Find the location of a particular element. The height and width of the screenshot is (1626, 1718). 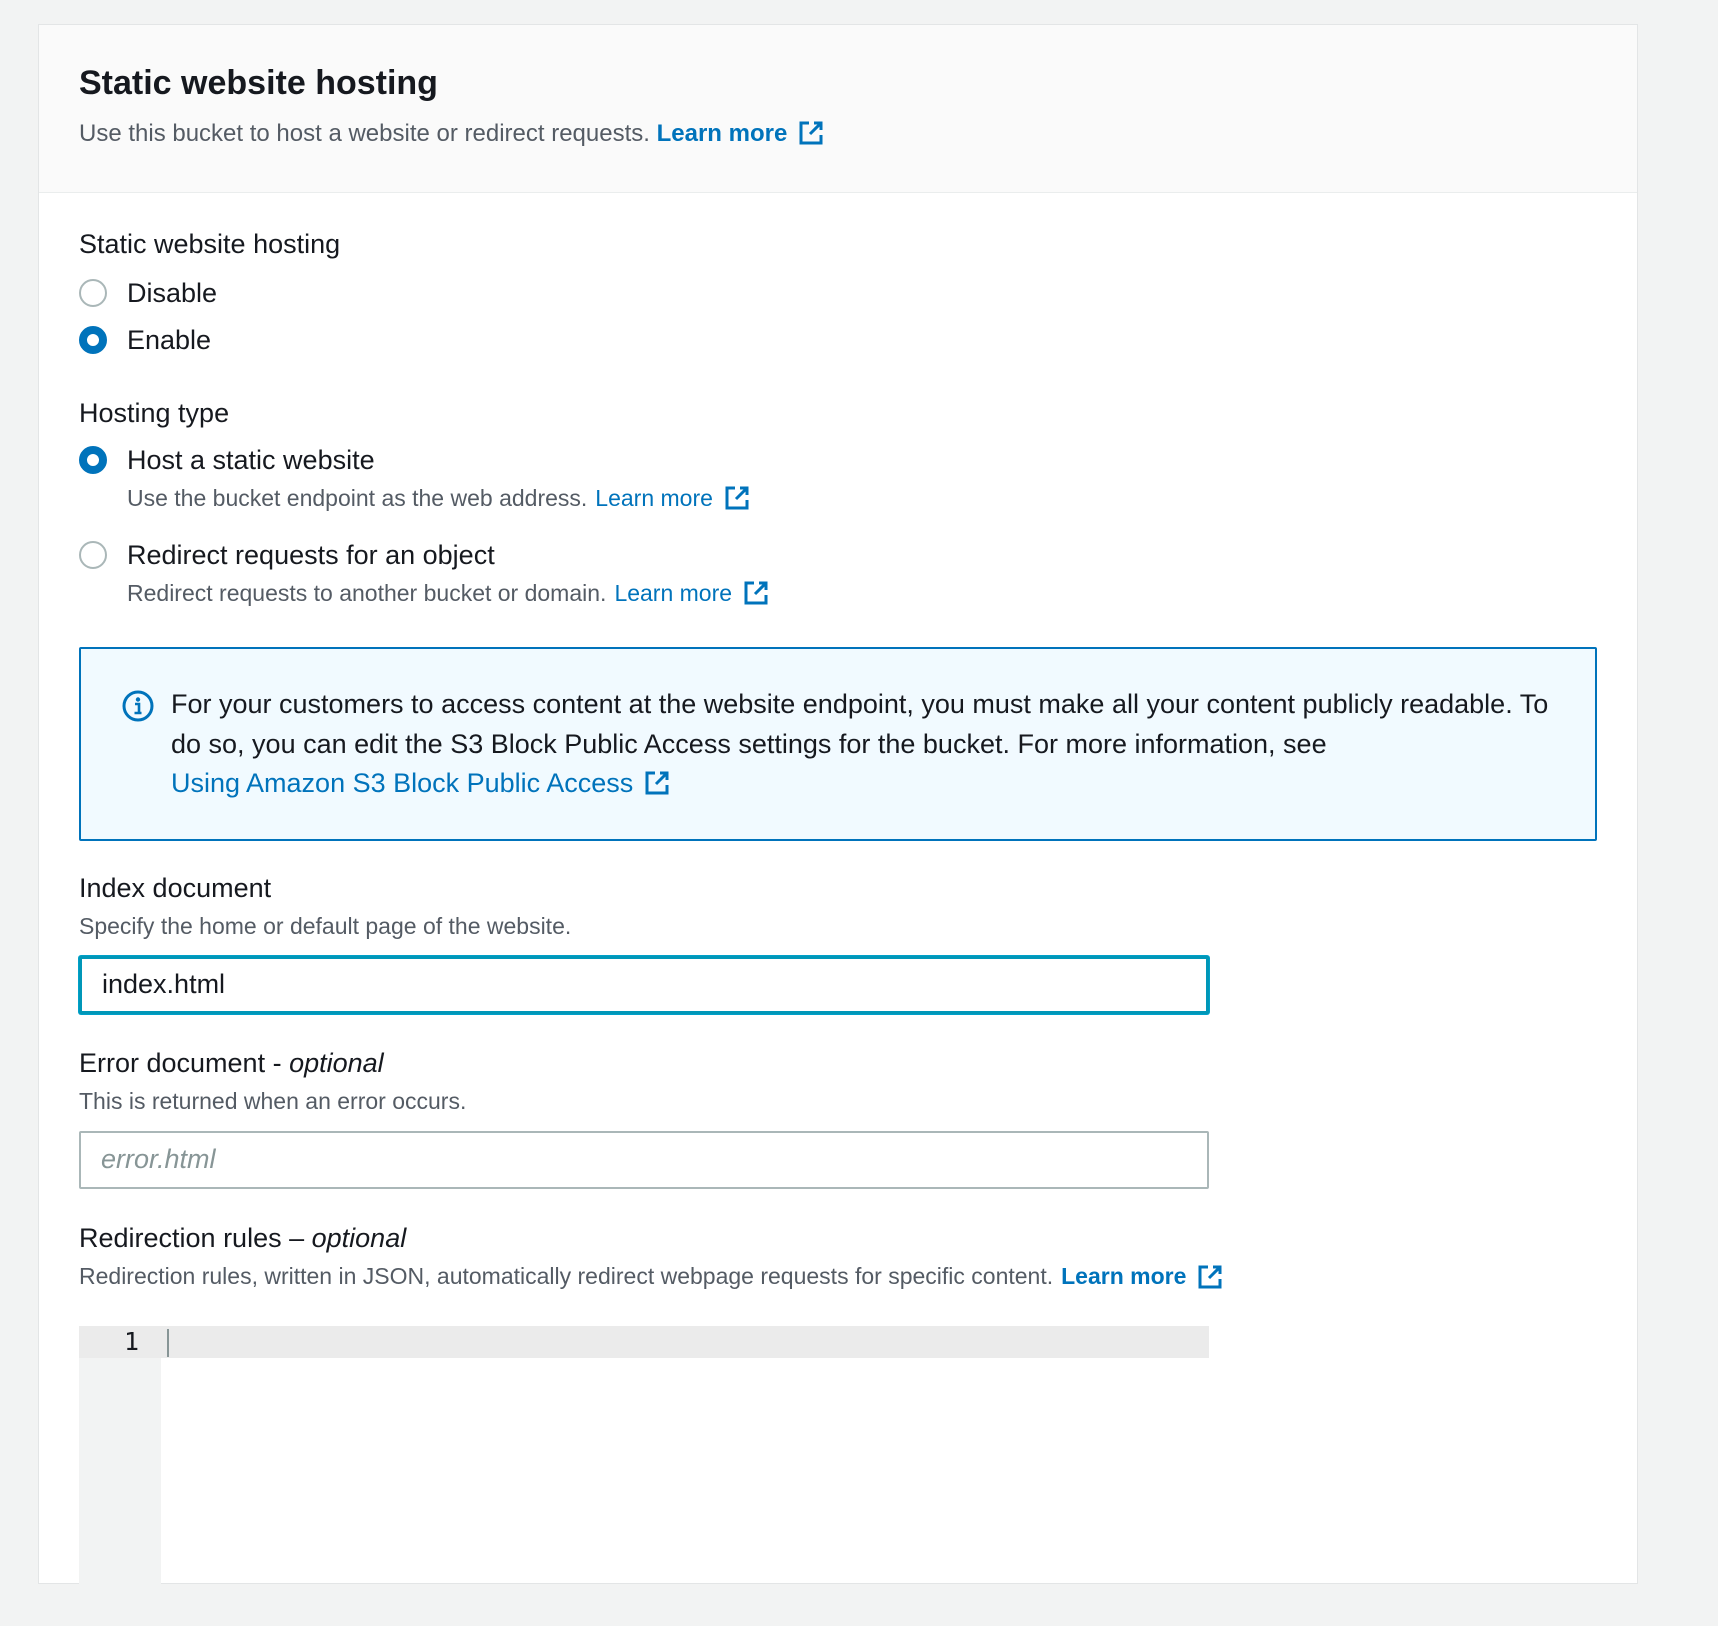

radio-disable-label: Disable is located at coordinates (172, 293).